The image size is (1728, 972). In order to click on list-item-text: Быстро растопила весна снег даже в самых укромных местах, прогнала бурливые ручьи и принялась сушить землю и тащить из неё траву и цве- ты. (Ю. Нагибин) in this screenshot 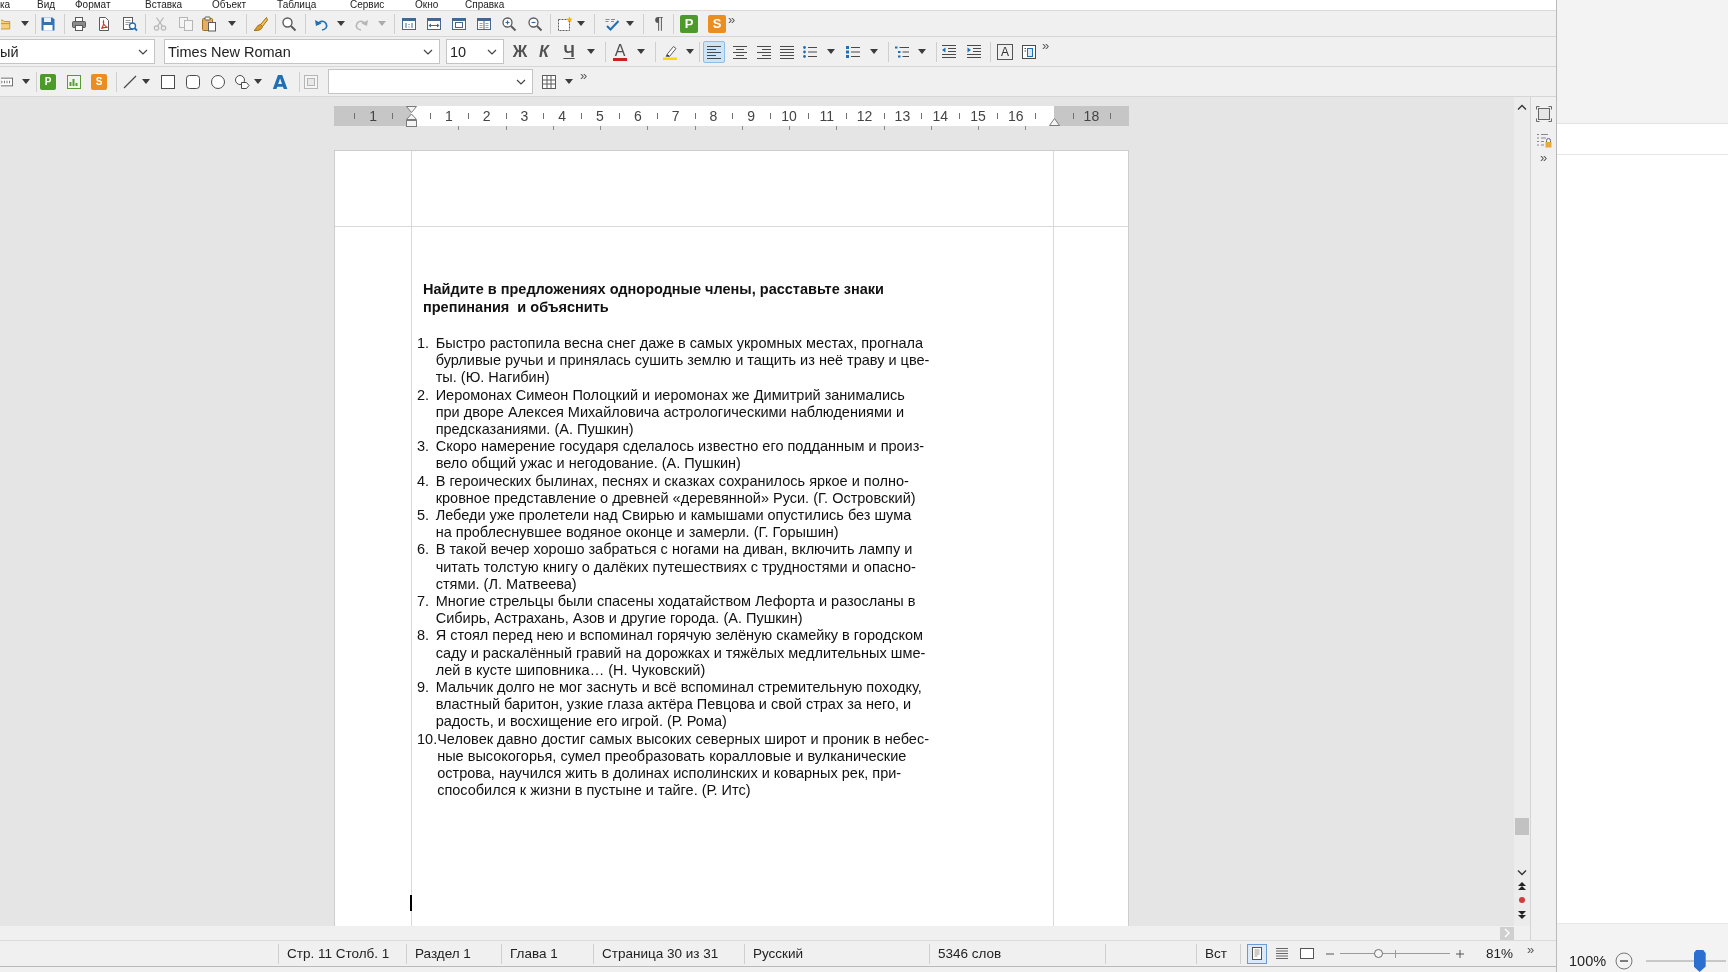, I will do `click(682, 361)`.